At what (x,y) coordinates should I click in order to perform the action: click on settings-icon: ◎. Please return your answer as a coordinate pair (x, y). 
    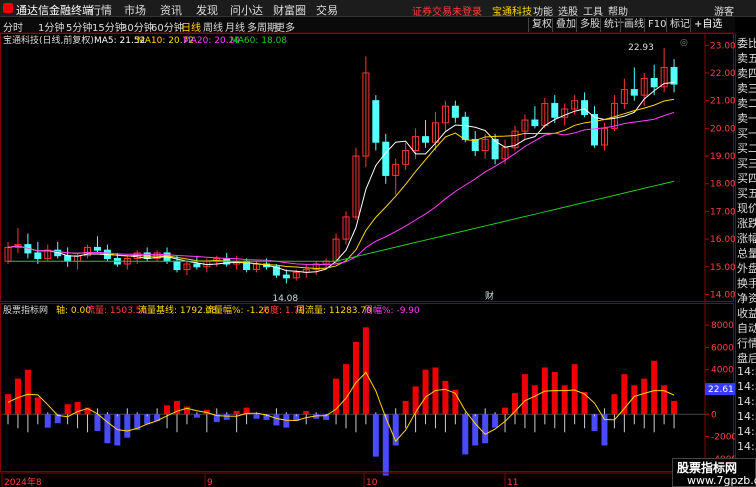
    Looking at the image, I should click on (684, 43).